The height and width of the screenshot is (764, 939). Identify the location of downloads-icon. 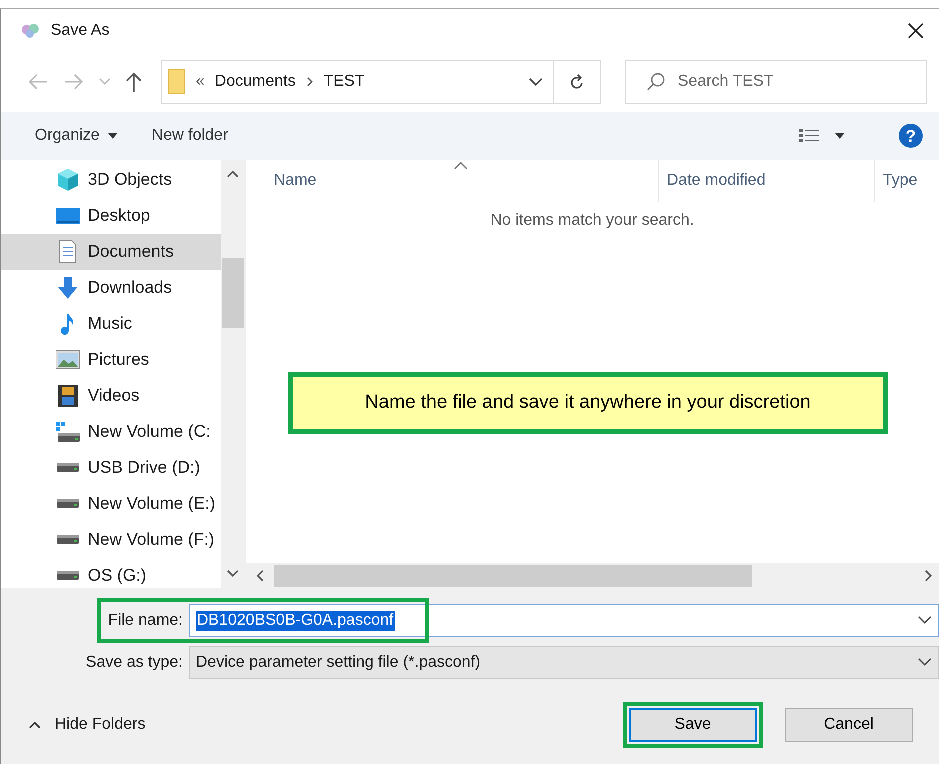
(68, 288).